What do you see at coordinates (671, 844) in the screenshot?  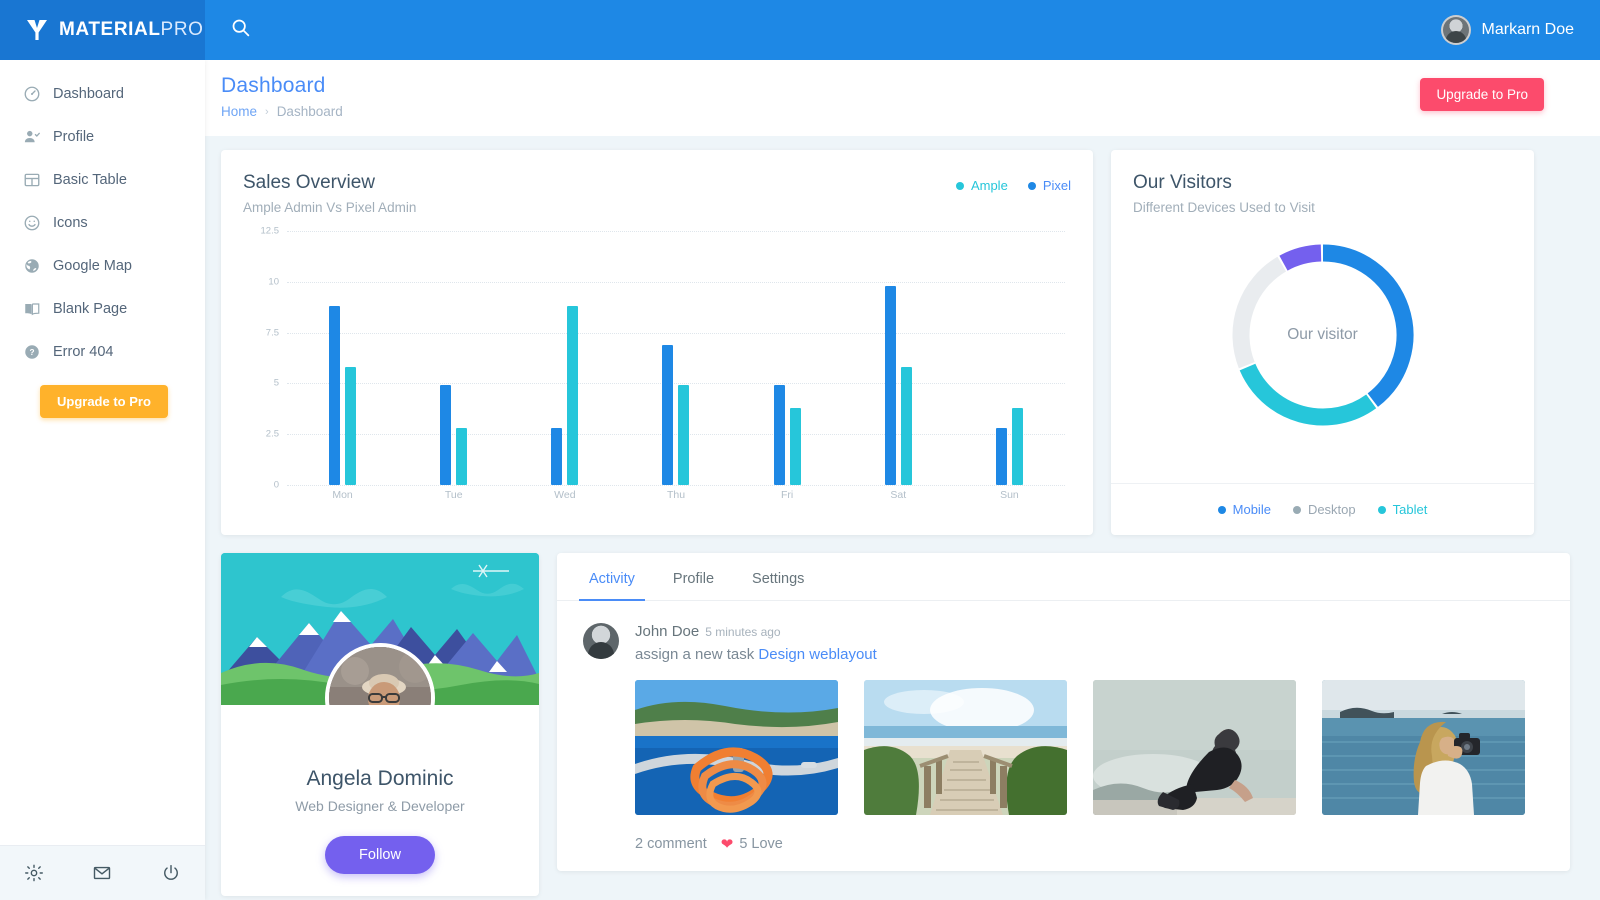 I see `comment-count: 2 comment` at bounding box center [671, 844].